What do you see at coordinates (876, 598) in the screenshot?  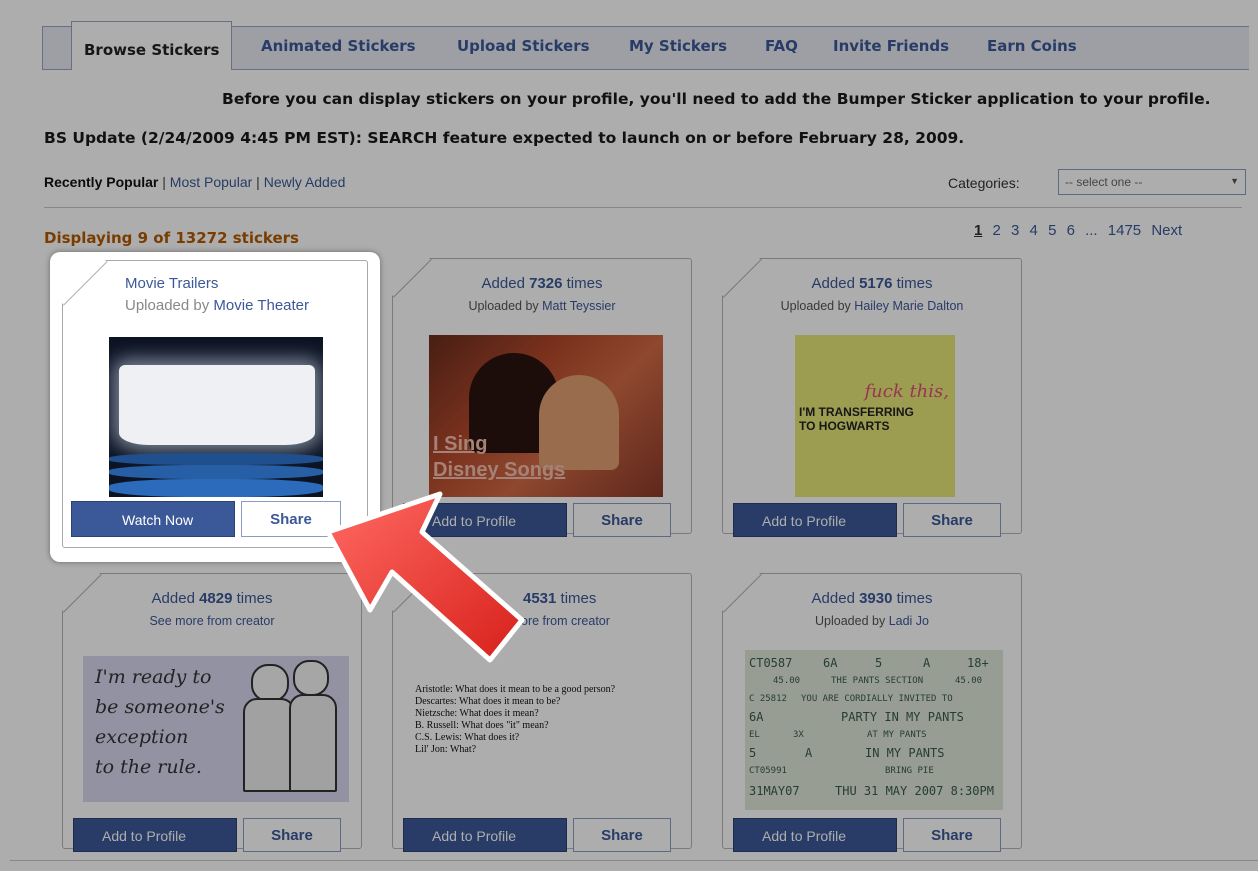 I see `added-number: 3930` at bounding box center [876, 598].